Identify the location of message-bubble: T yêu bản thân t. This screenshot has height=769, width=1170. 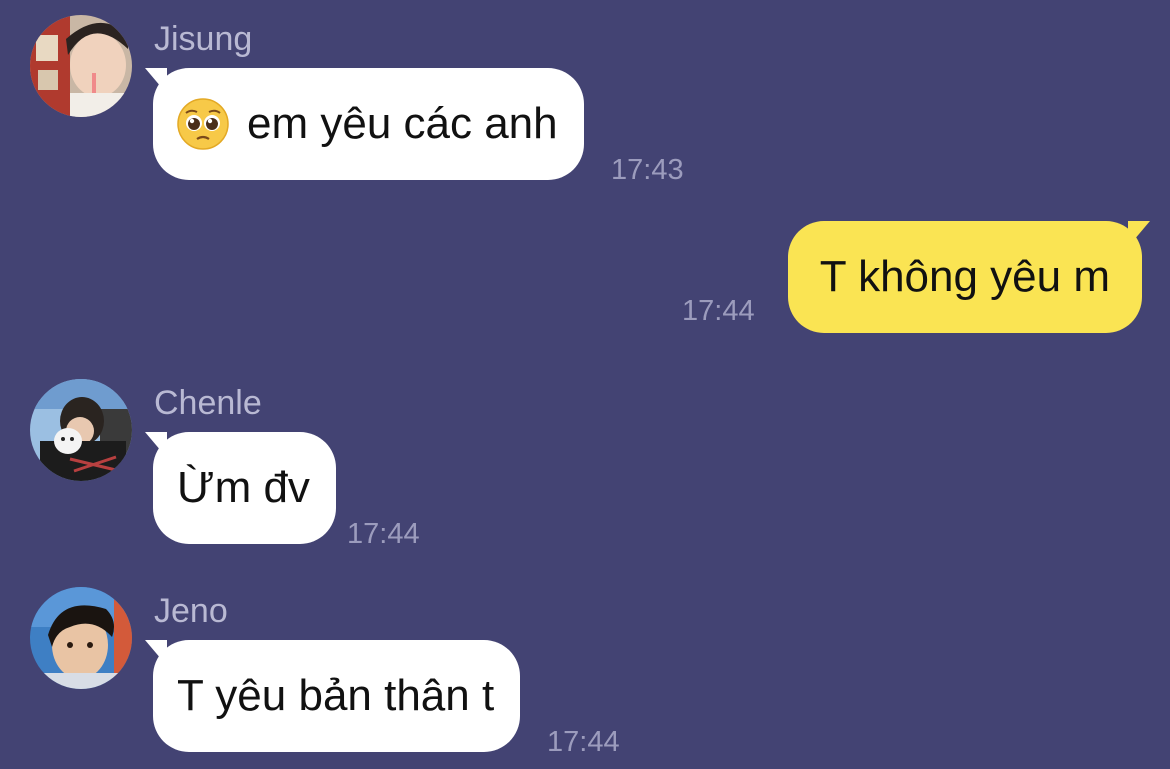
(333, 696).